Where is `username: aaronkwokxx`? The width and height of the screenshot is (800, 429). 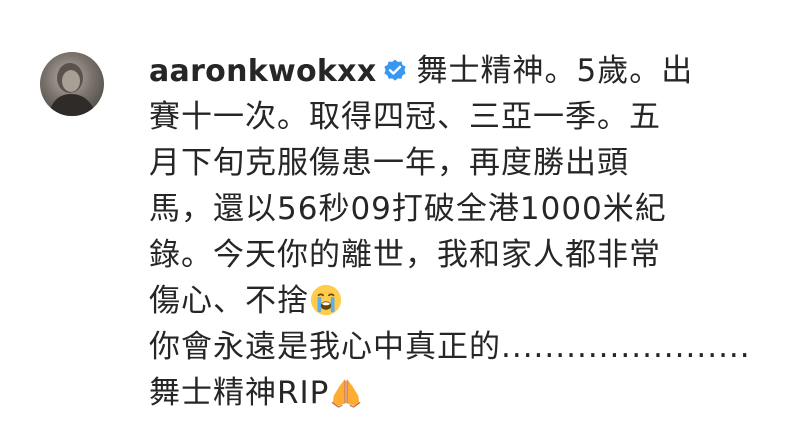 username: aaronkwokxx is located at coordinates (262, 71).